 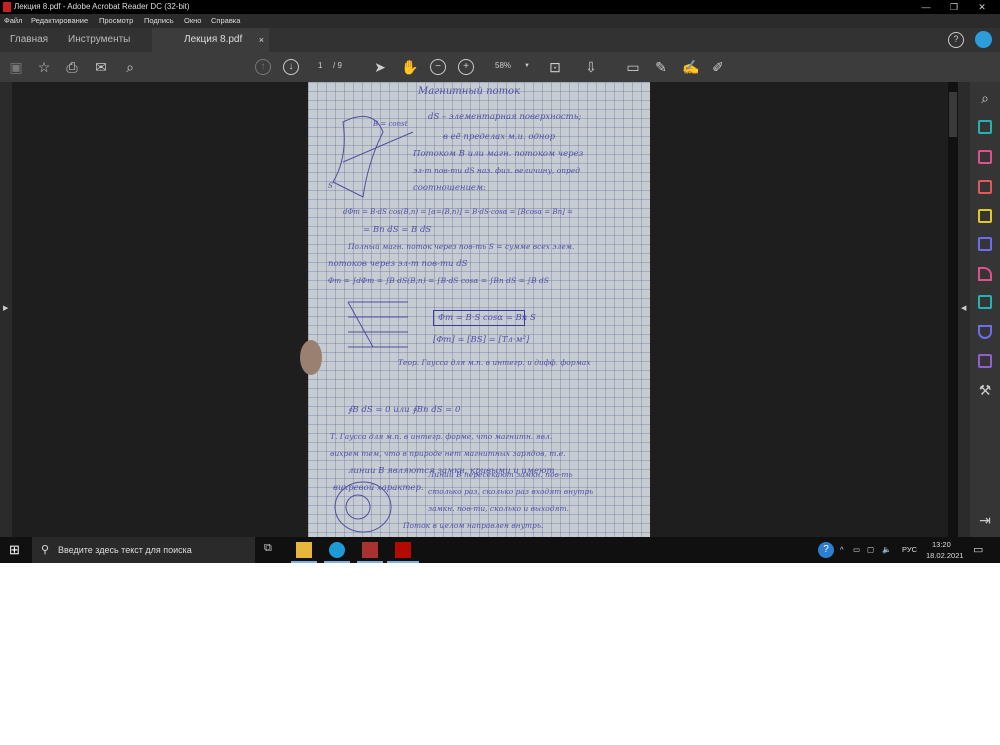 What do you see at coordinates (983, 39) in the screenshot?
I see `account-icon` at bounding box center [983, 39].